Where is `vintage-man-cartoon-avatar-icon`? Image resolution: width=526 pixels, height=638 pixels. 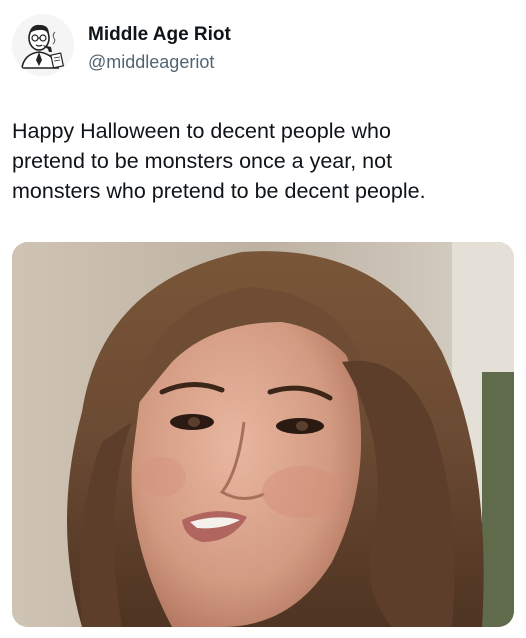 vintage-man-cartoon-avatar-icon is located at coordinates (43, 45).